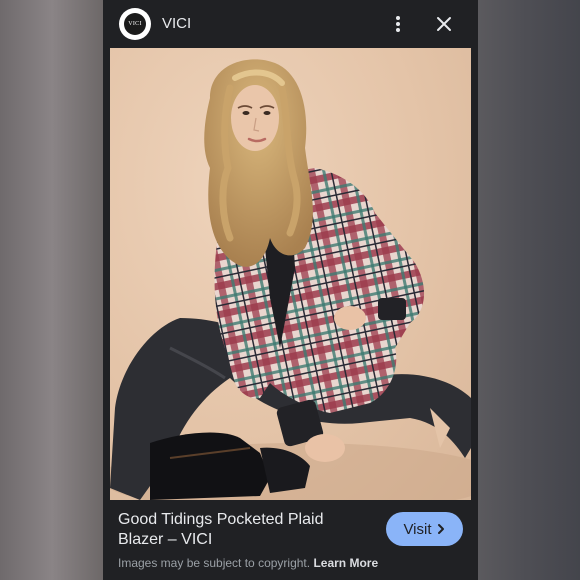 This screenshot has width=580, height=580. I want to click on close-icon, so click(444, 24).